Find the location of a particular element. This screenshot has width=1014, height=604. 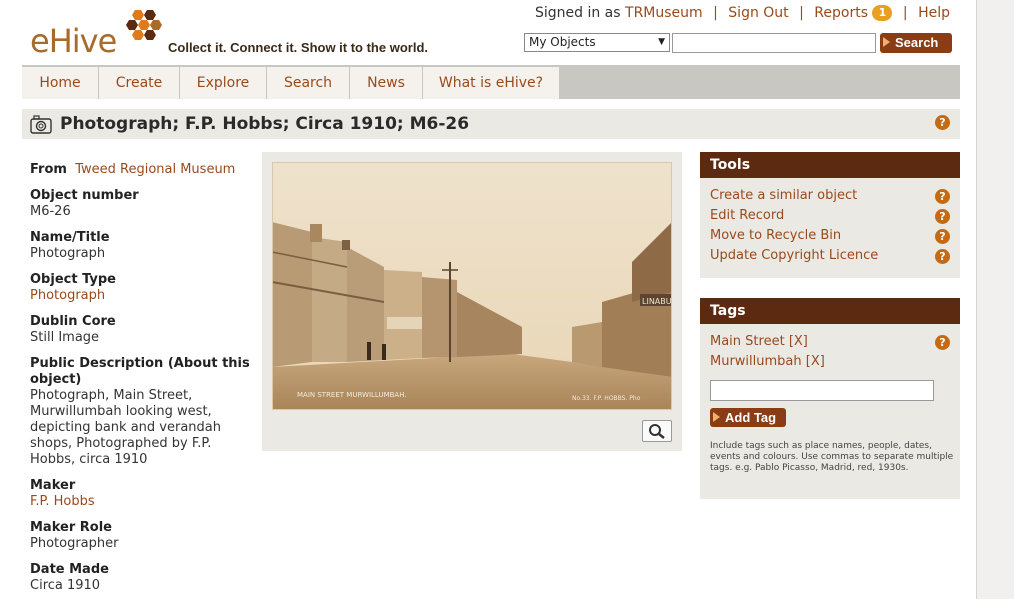

field-label: Name/Title is located at coordinates (70, 237).